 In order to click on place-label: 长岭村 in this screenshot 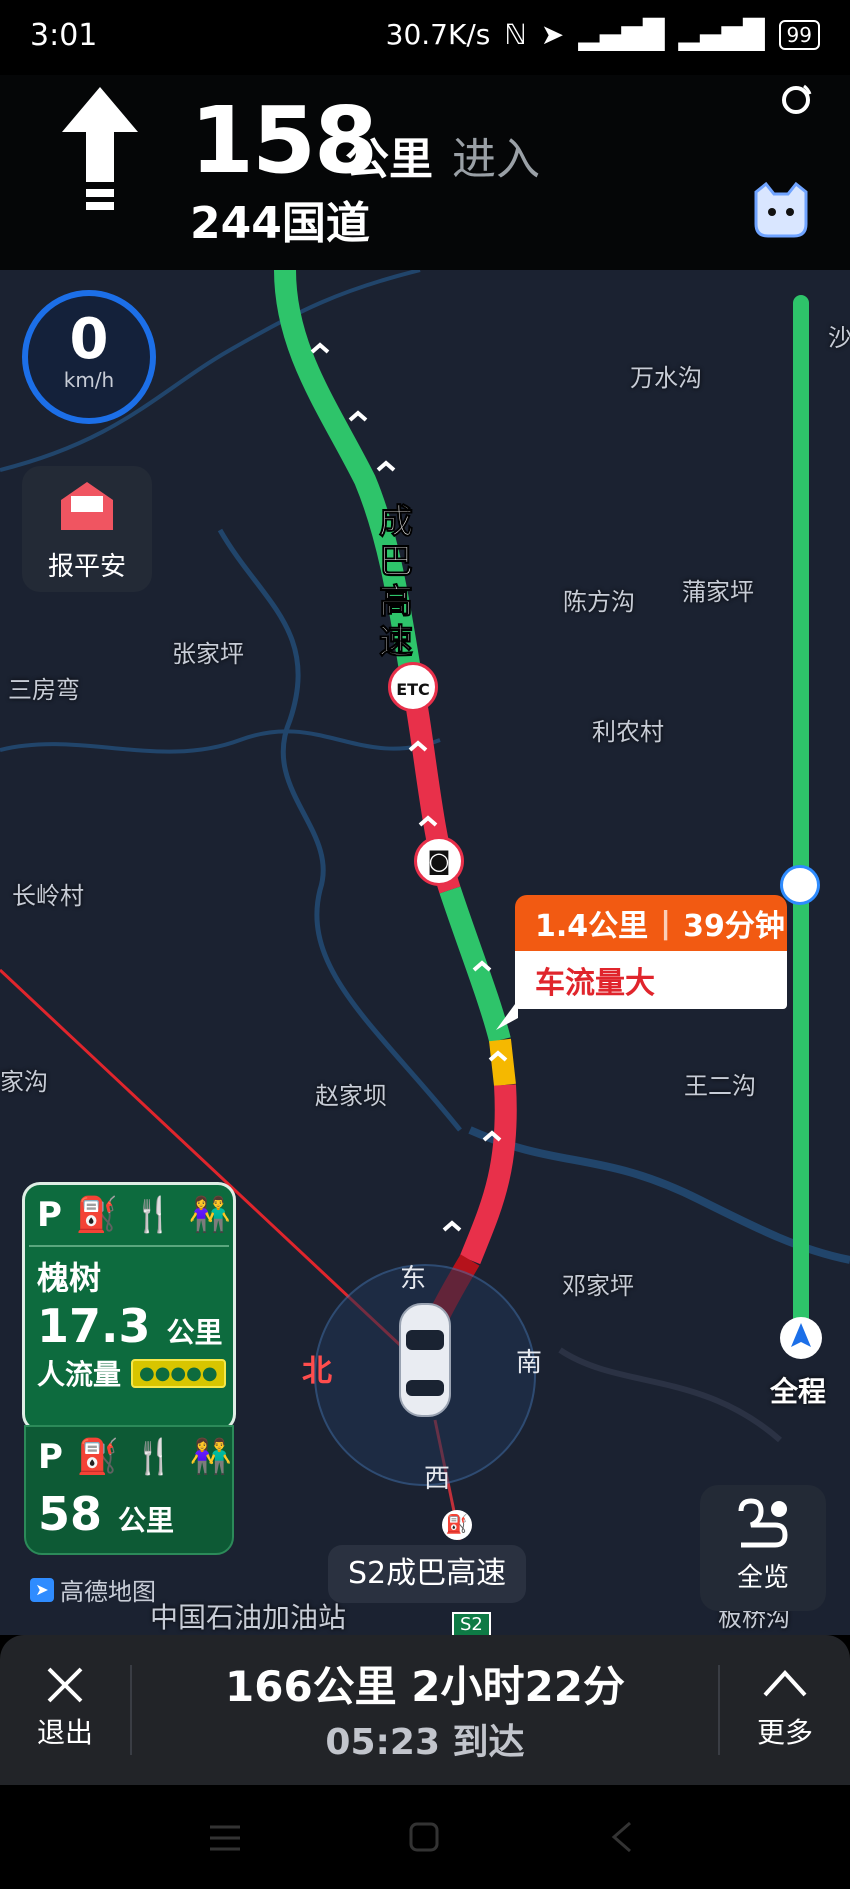, I will do `click(48, 896)`.